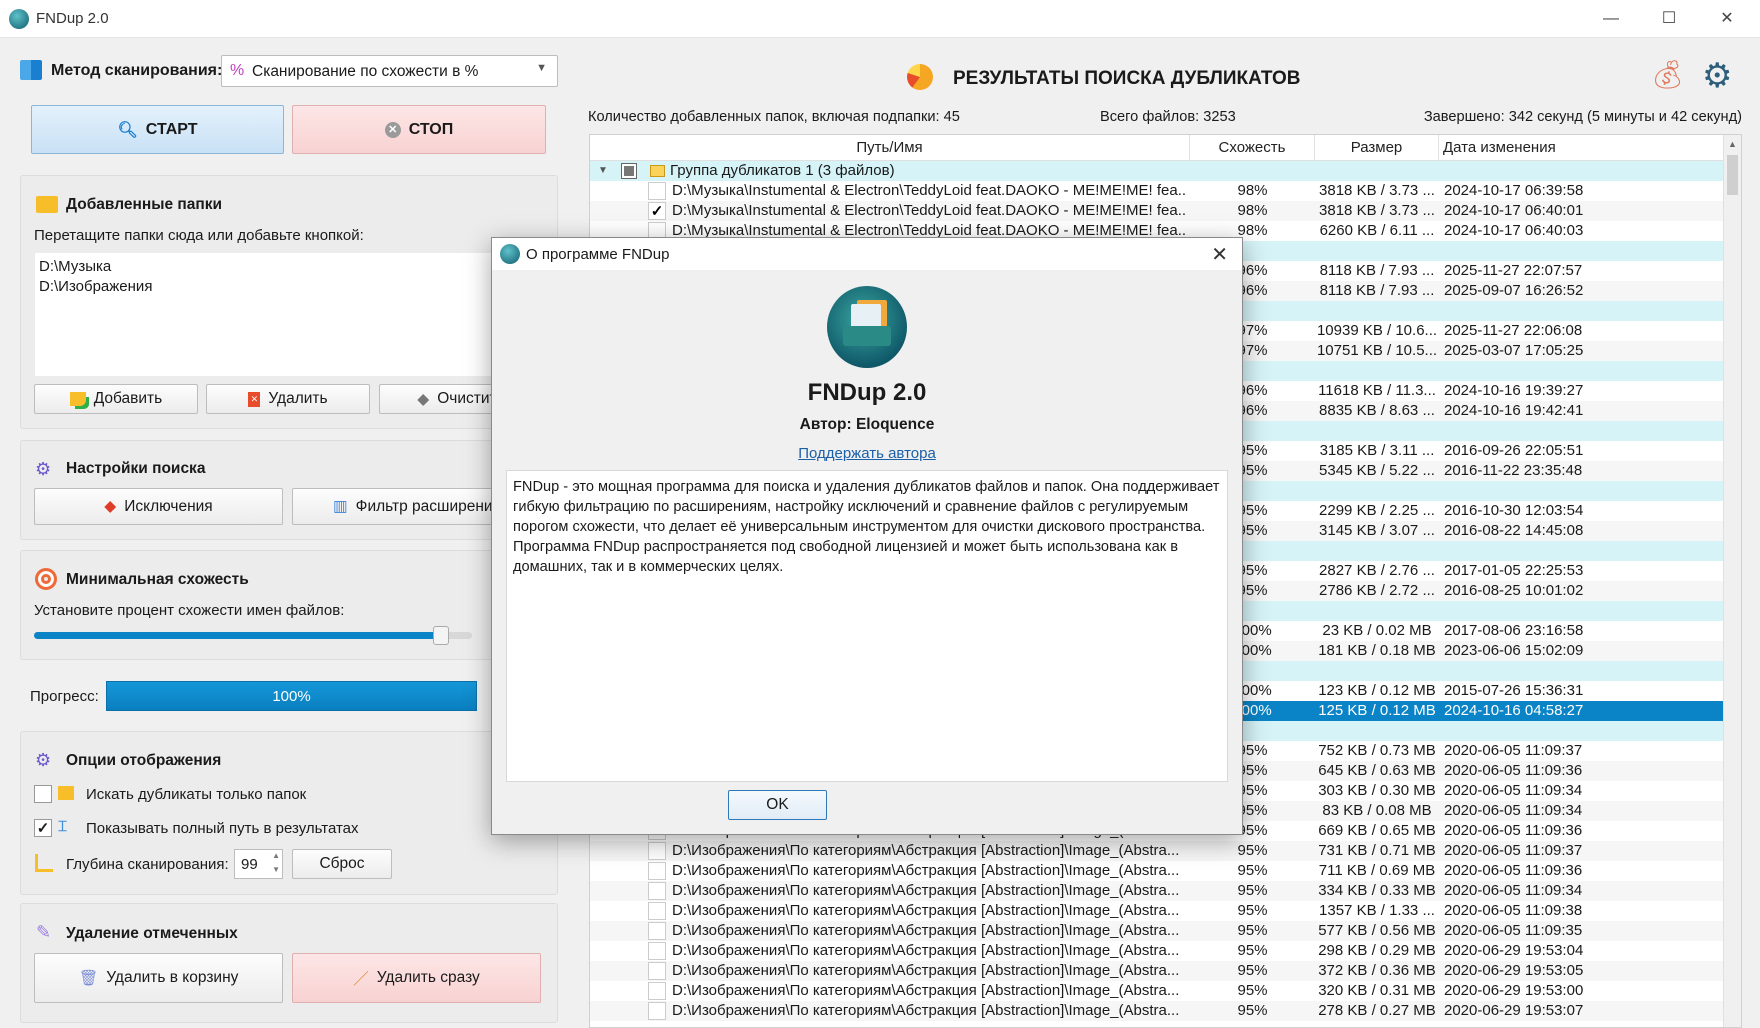  Describe the element at coordinates (1513, 830) in the screenshot. I see `file-date: 2020-06-05 11:09:36` at that location.